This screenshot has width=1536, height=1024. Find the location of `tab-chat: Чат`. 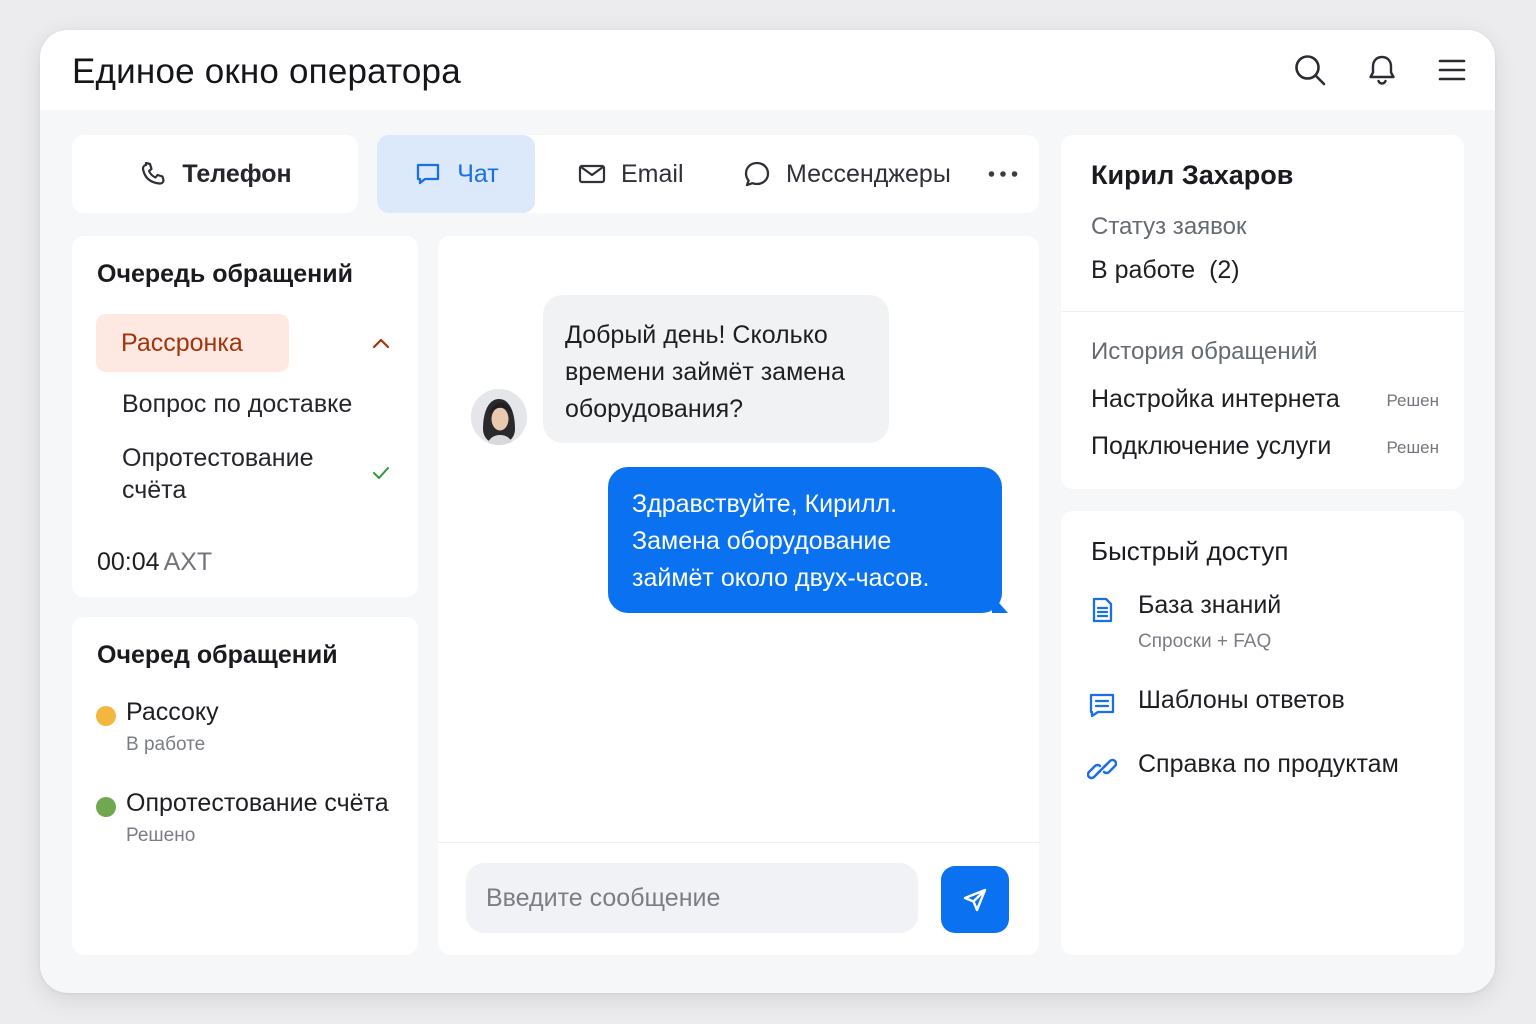

tab-chat: Чат is located at coordinates (456, 174).